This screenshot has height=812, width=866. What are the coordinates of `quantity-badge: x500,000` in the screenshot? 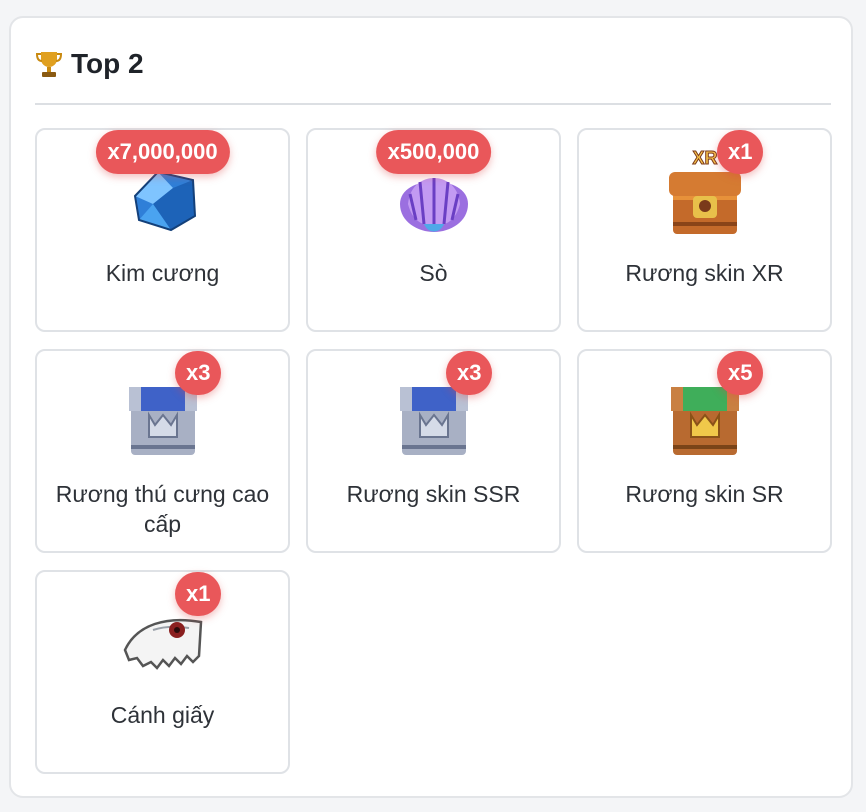 It's located at (433, 152).